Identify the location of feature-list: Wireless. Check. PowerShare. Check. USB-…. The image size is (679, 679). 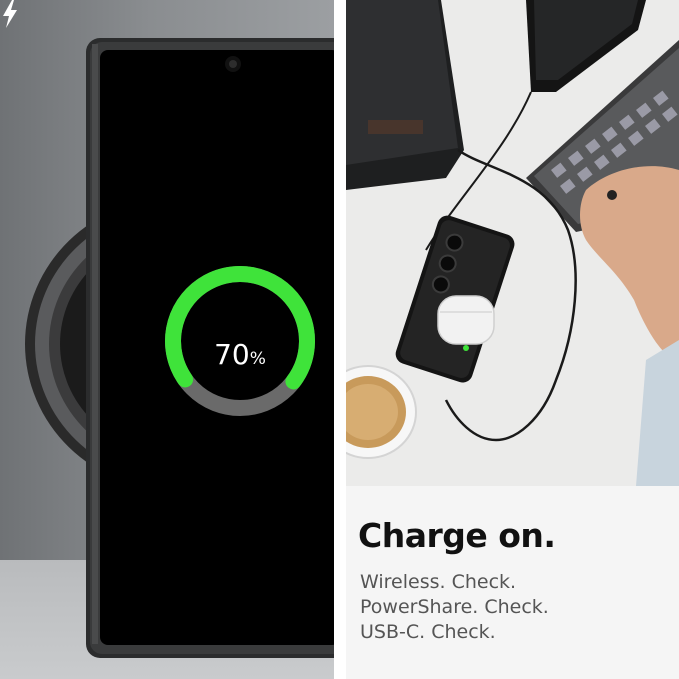
(454, 607).